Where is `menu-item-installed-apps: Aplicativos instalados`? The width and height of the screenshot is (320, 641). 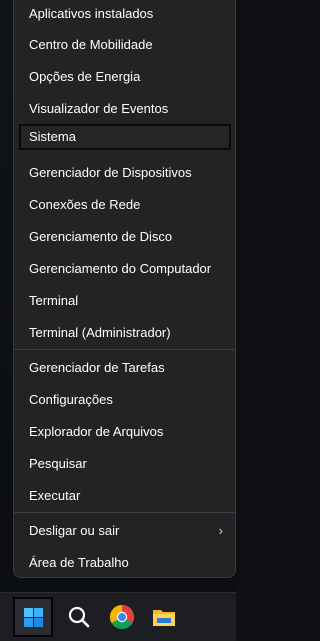
menu-item-installed-apps: Aplicativos instalados is located at coordinates (125, 14).